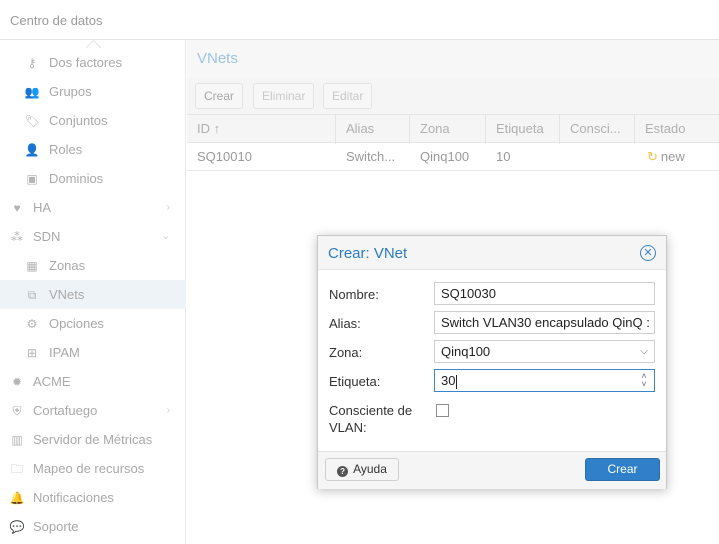  I want to click on tag-label: Etiqueta:, so click(355, 381).